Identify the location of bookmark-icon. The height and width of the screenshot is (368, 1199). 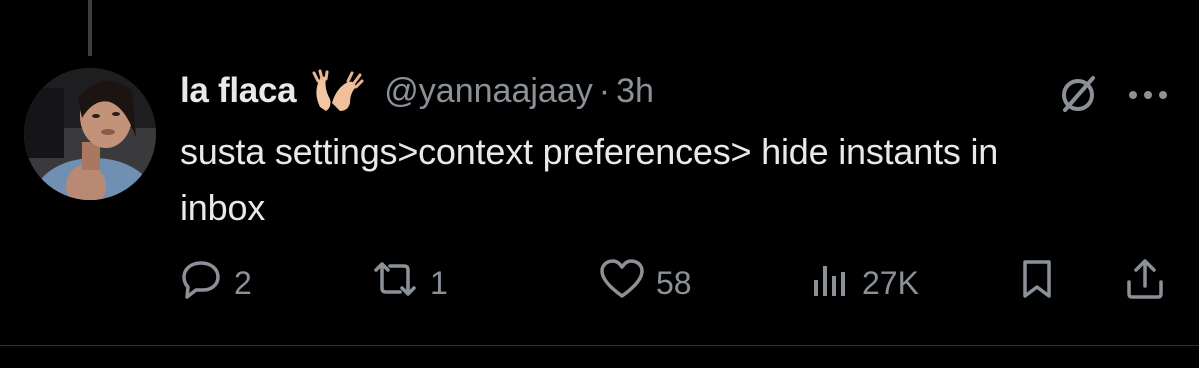
(1037, 283).